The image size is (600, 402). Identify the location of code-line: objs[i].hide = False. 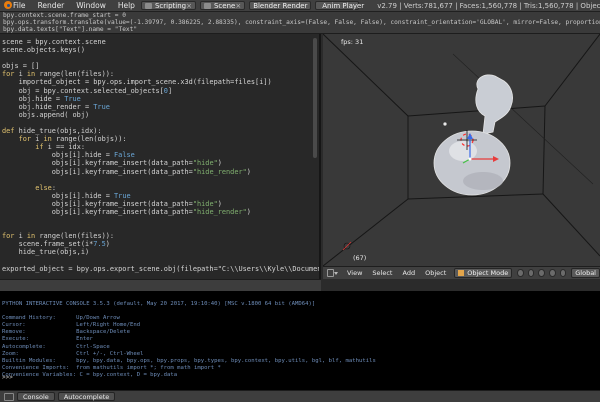
(160, 155).